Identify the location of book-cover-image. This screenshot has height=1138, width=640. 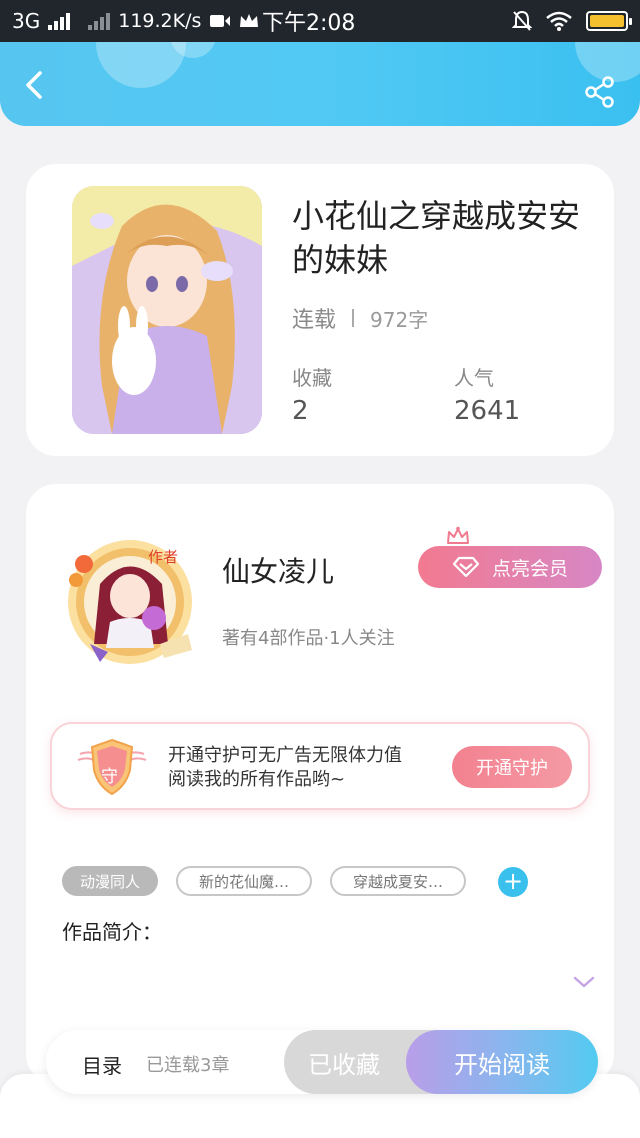
(167, 310).